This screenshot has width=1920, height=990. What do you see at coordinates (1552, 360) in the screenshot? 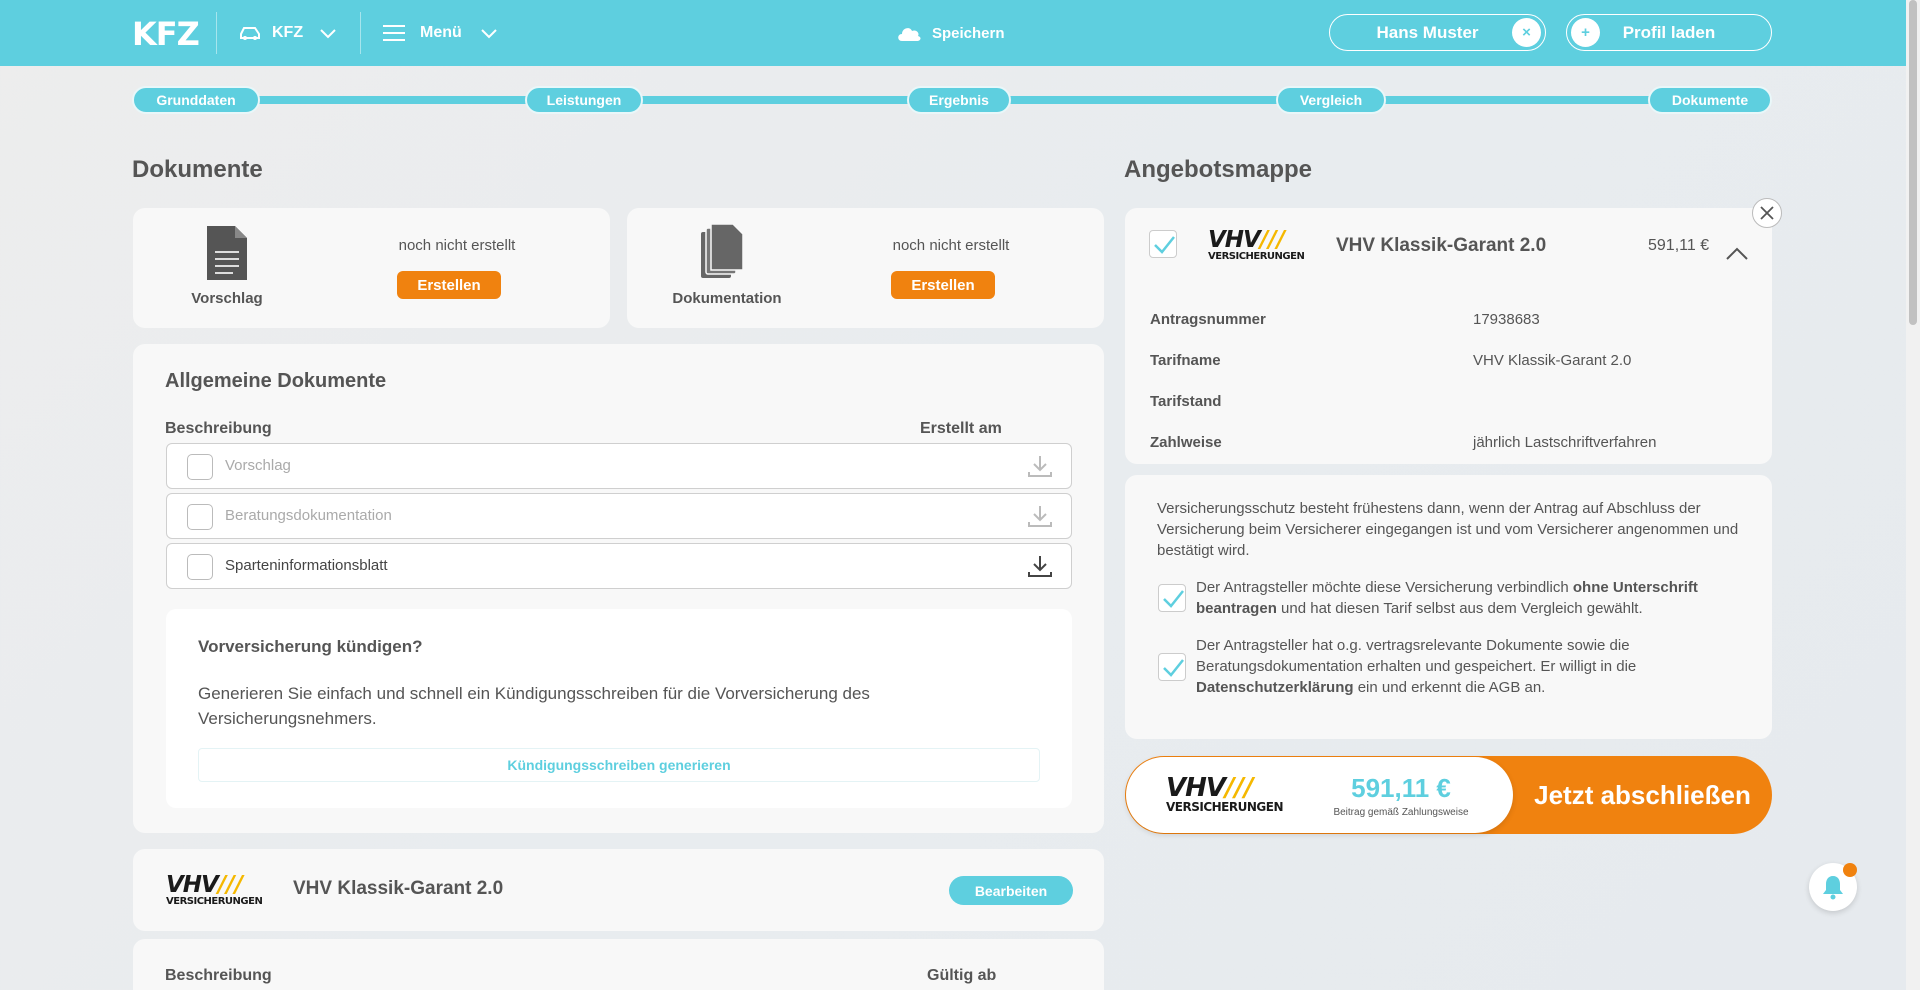
I see `detail-value: VHV Klassik-Garant 2.0` at bounding box center [1552, 360].